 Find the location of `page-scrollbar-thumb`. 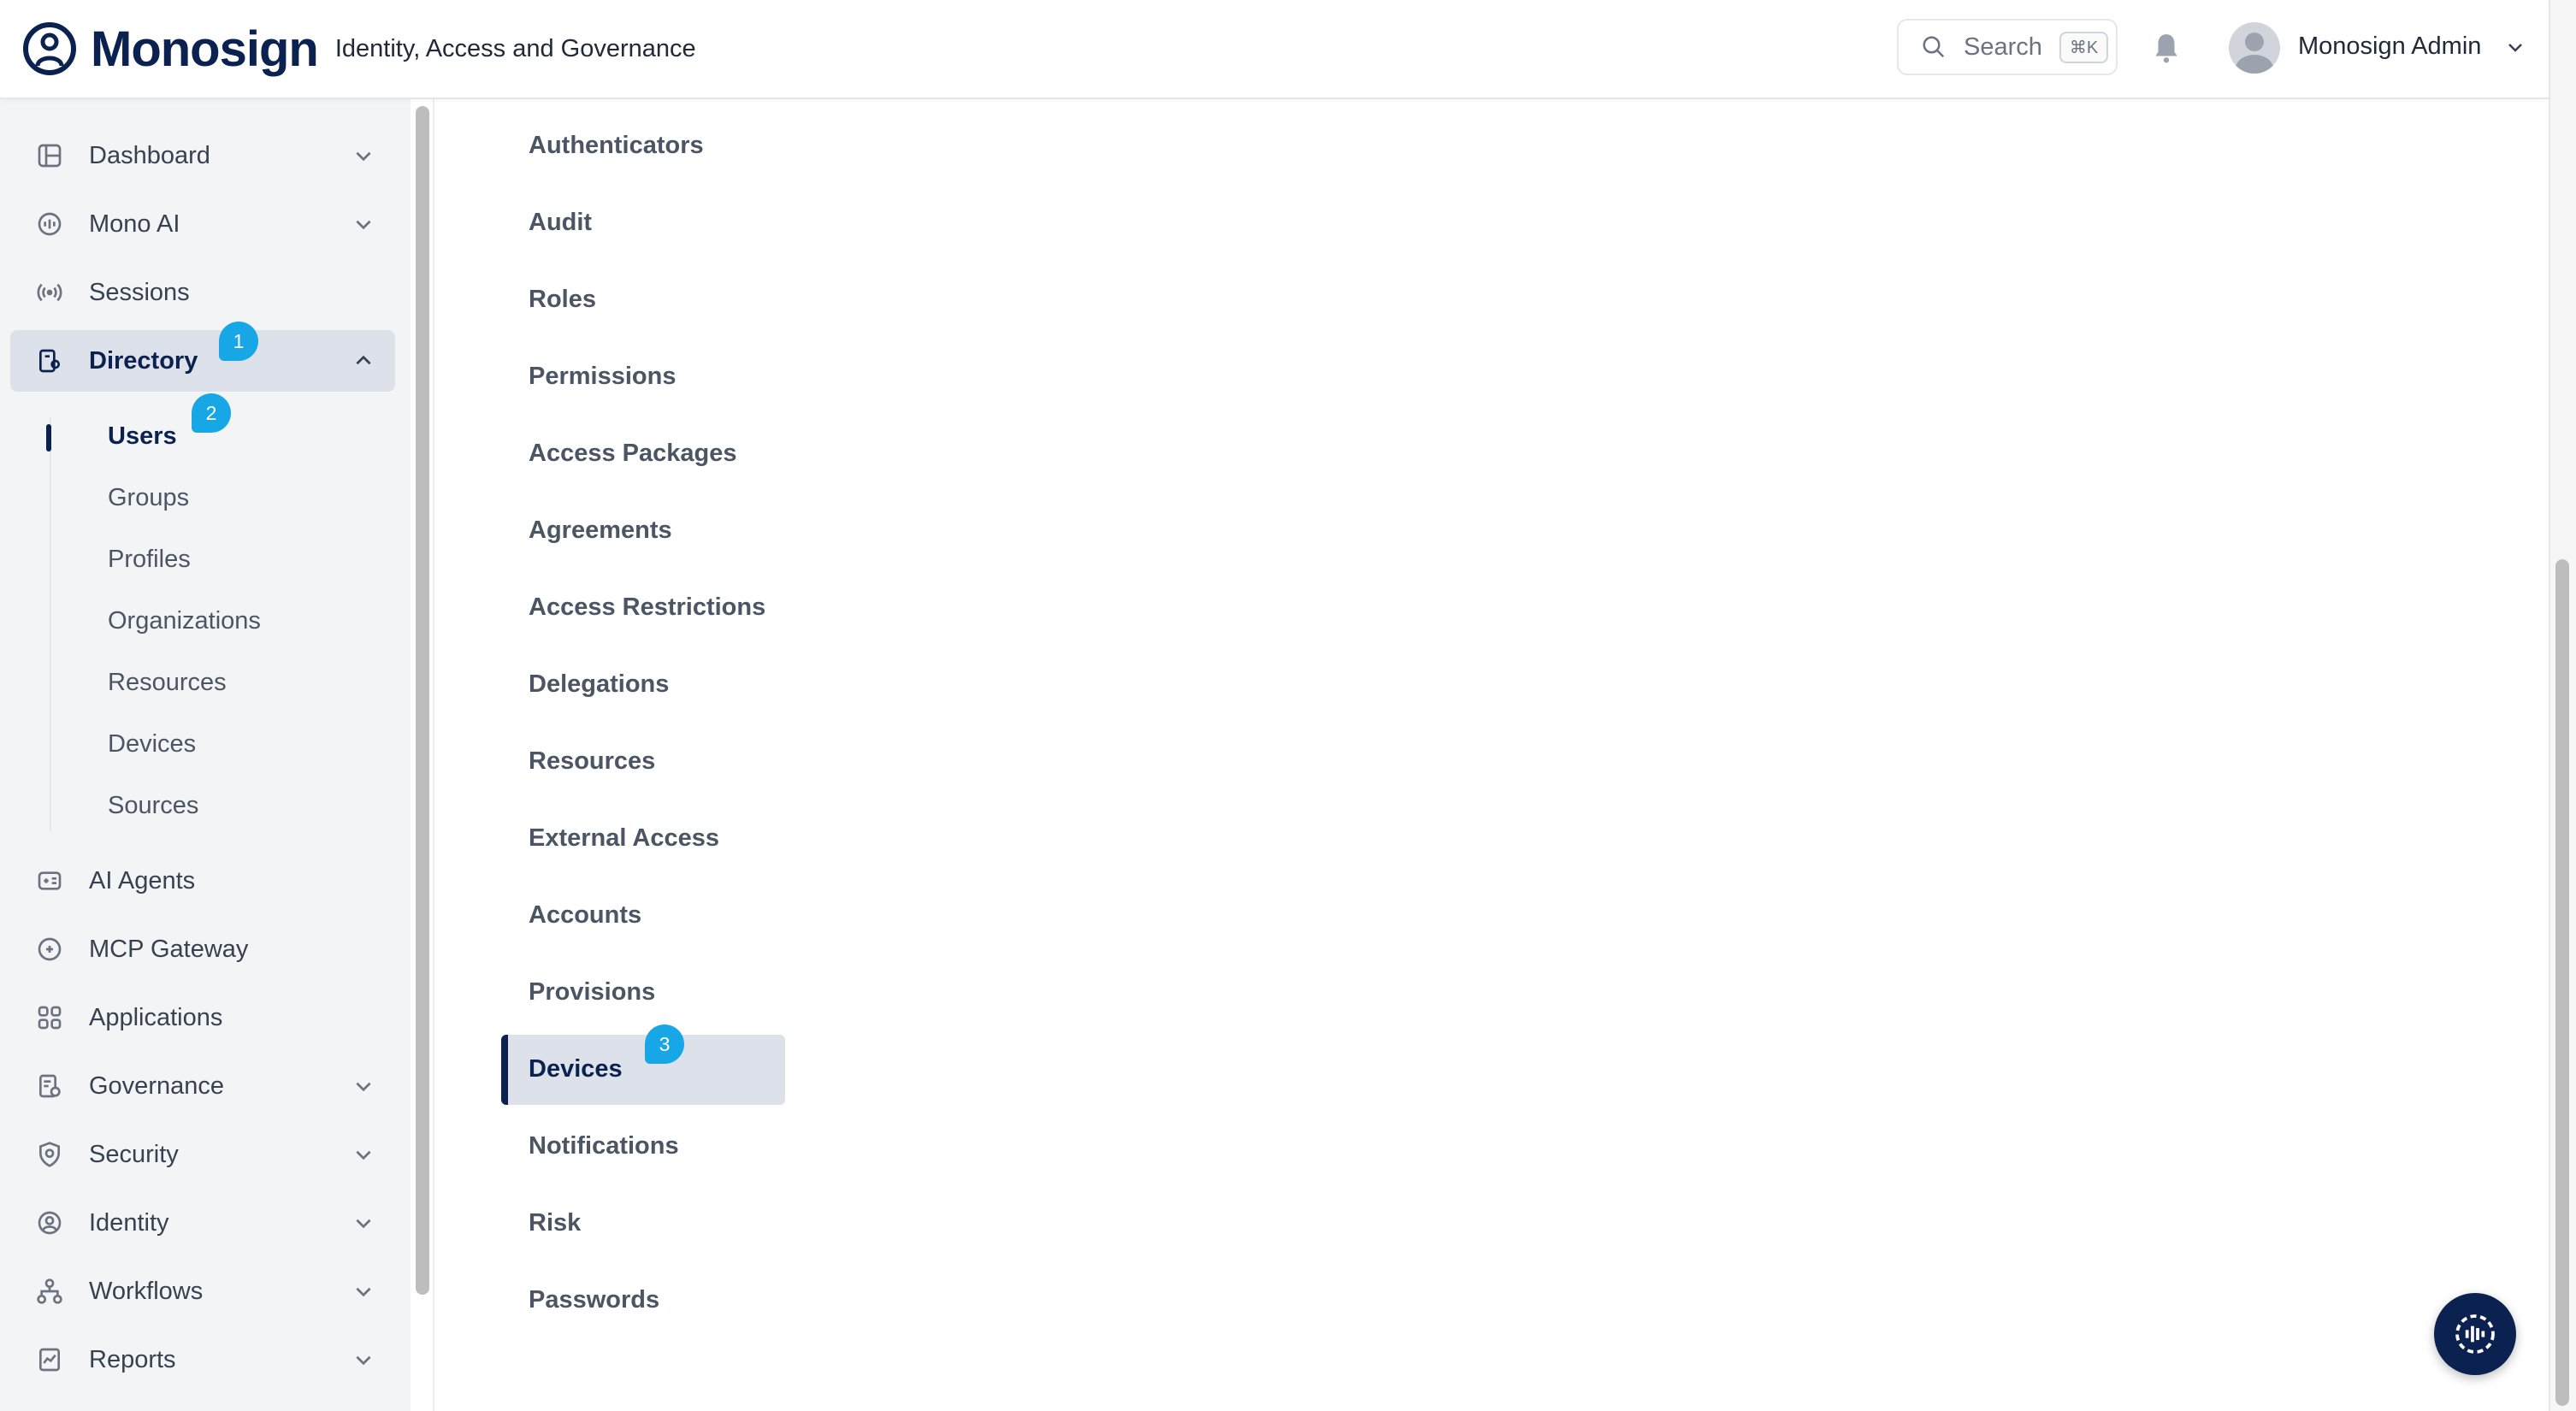

page-scrollbar-thumb is located at coordinates (2562, 982).